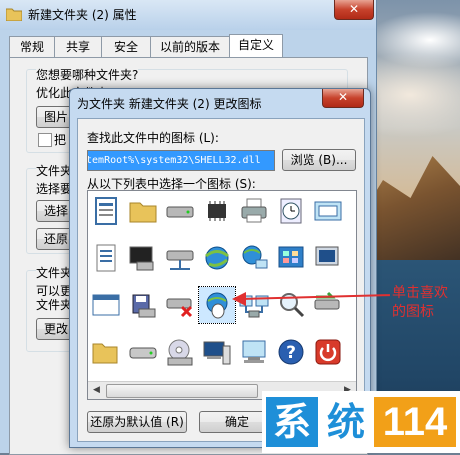  I want to click on power-icon, so click(328, 352).